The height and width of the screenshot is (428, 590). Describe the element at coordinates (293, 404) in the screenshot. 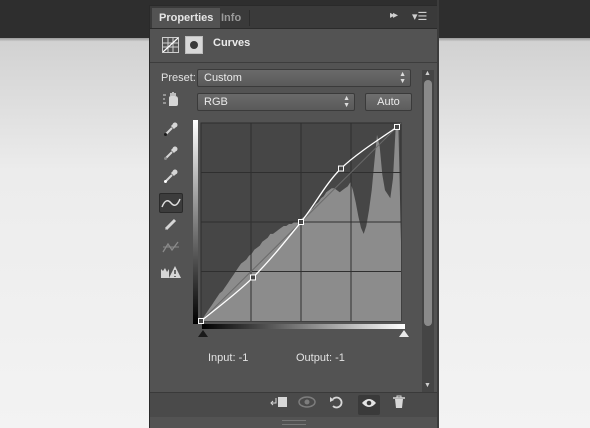

I see `panel-footer` at that location.